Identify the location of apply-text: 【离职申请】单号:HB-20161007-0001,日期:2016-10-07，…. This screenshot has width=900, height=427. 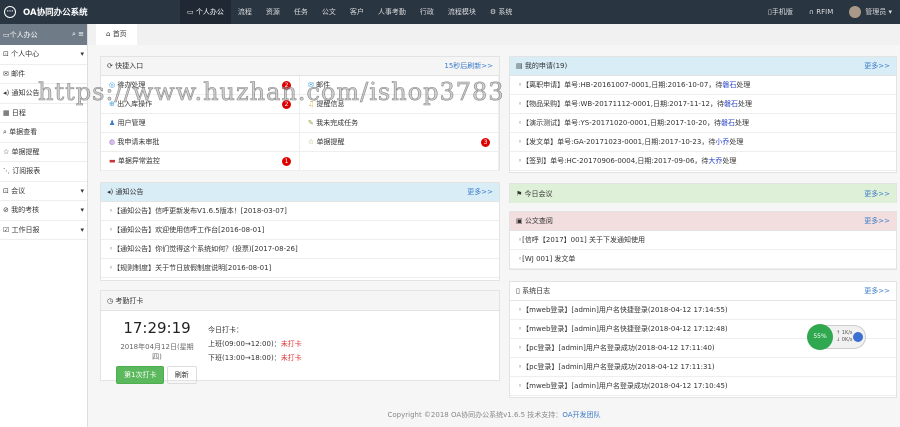
(622, 85).